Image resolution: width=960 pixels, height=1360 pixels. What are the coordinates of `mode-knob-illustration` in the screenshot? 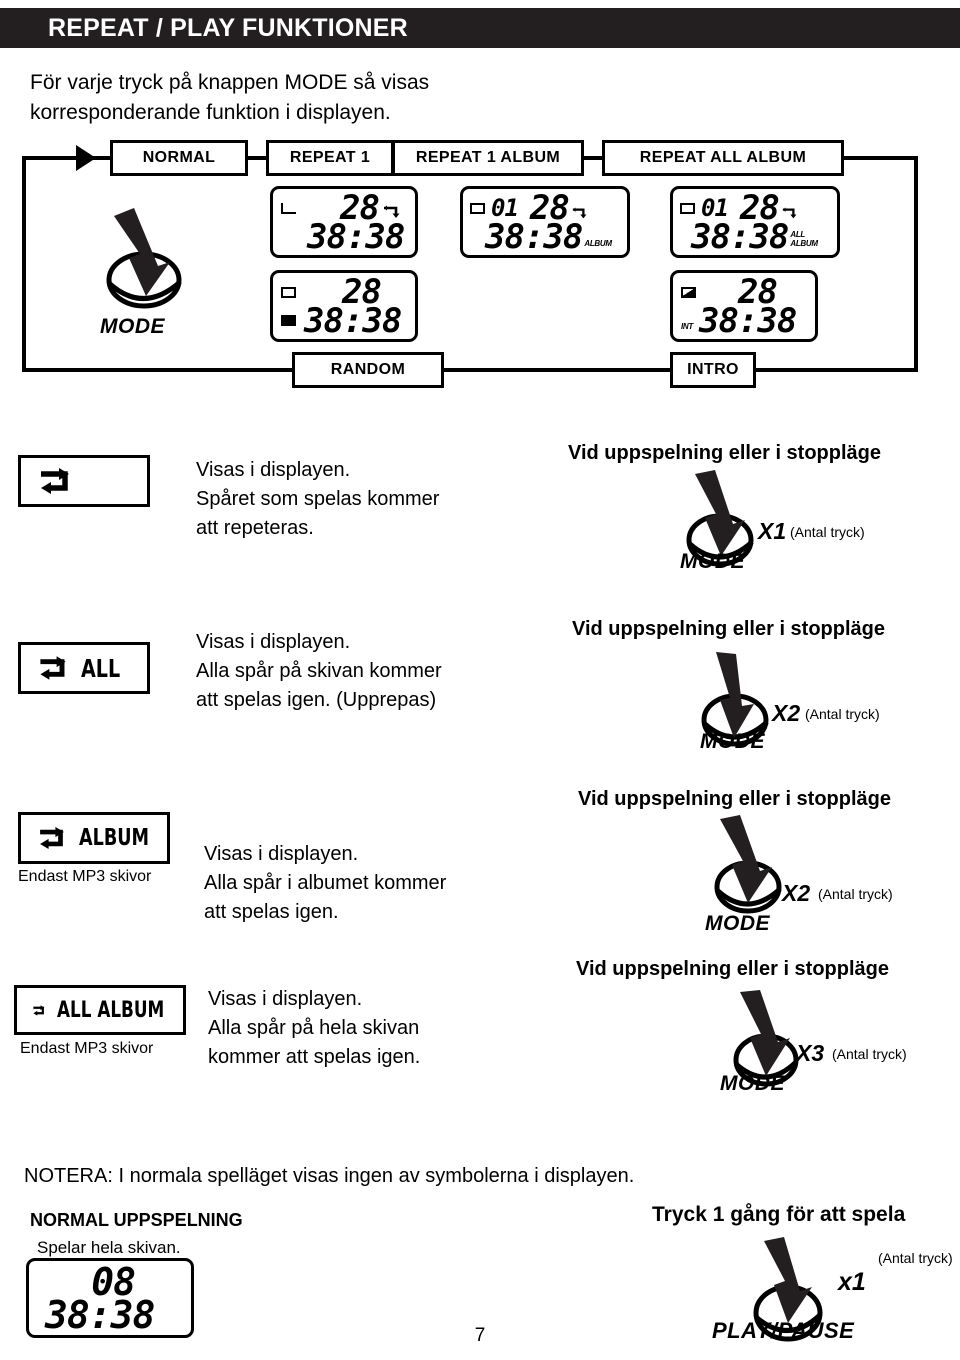 It's located at (151, 257).